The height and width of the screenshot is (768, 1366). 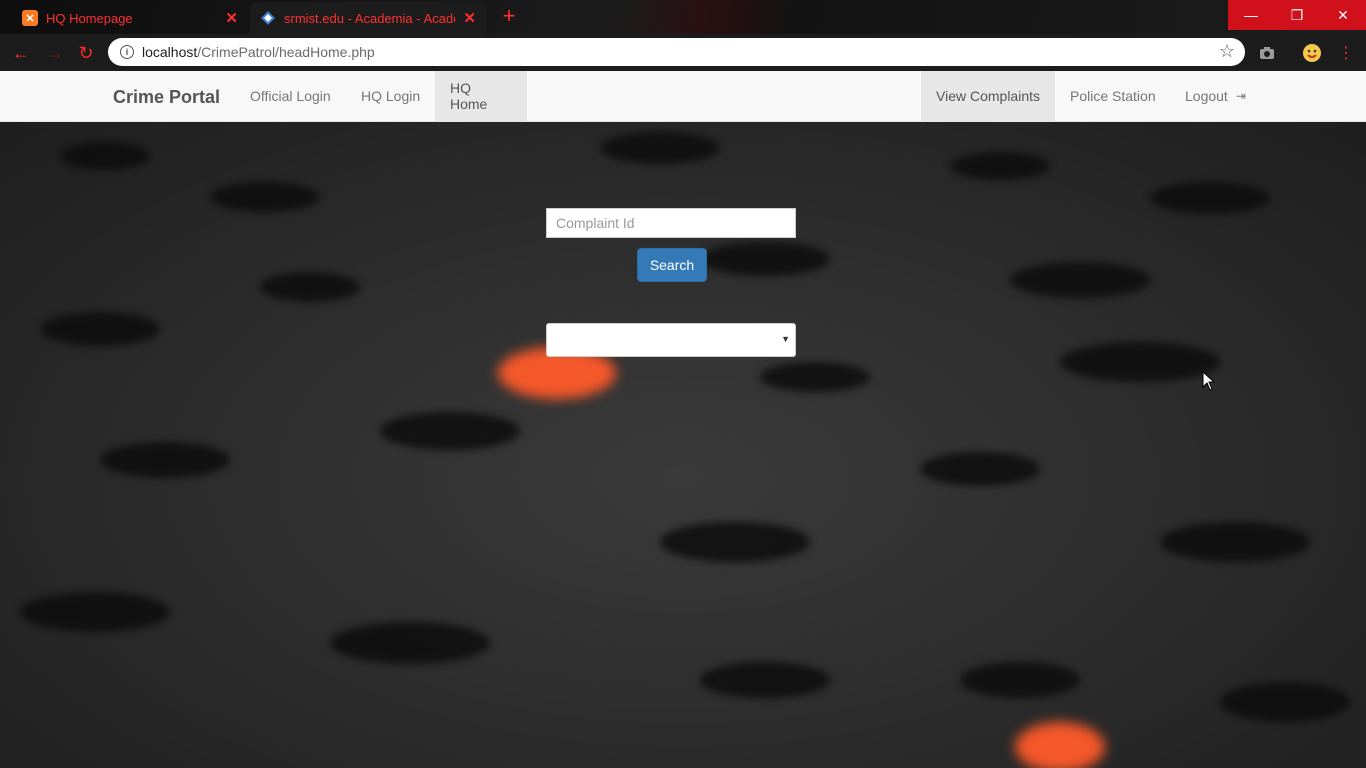 I want to click on xampp-favicon-icon: ✕, so click(x=30, y=18).